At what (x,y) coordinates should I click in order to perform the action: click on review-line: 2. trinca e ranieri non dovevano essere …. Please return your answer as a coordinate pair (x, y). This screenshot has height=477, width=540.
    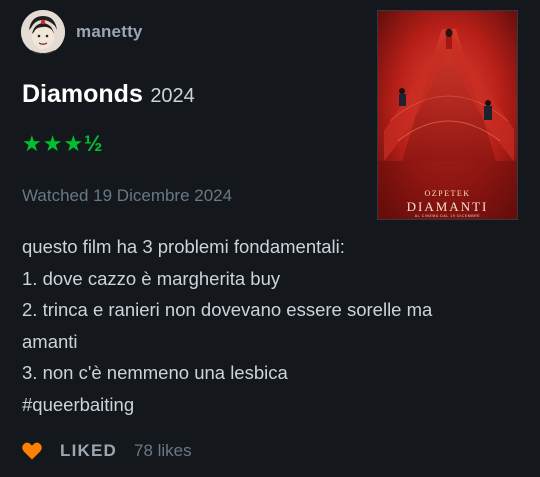
    Looking at the image, I should click on (227, 309).